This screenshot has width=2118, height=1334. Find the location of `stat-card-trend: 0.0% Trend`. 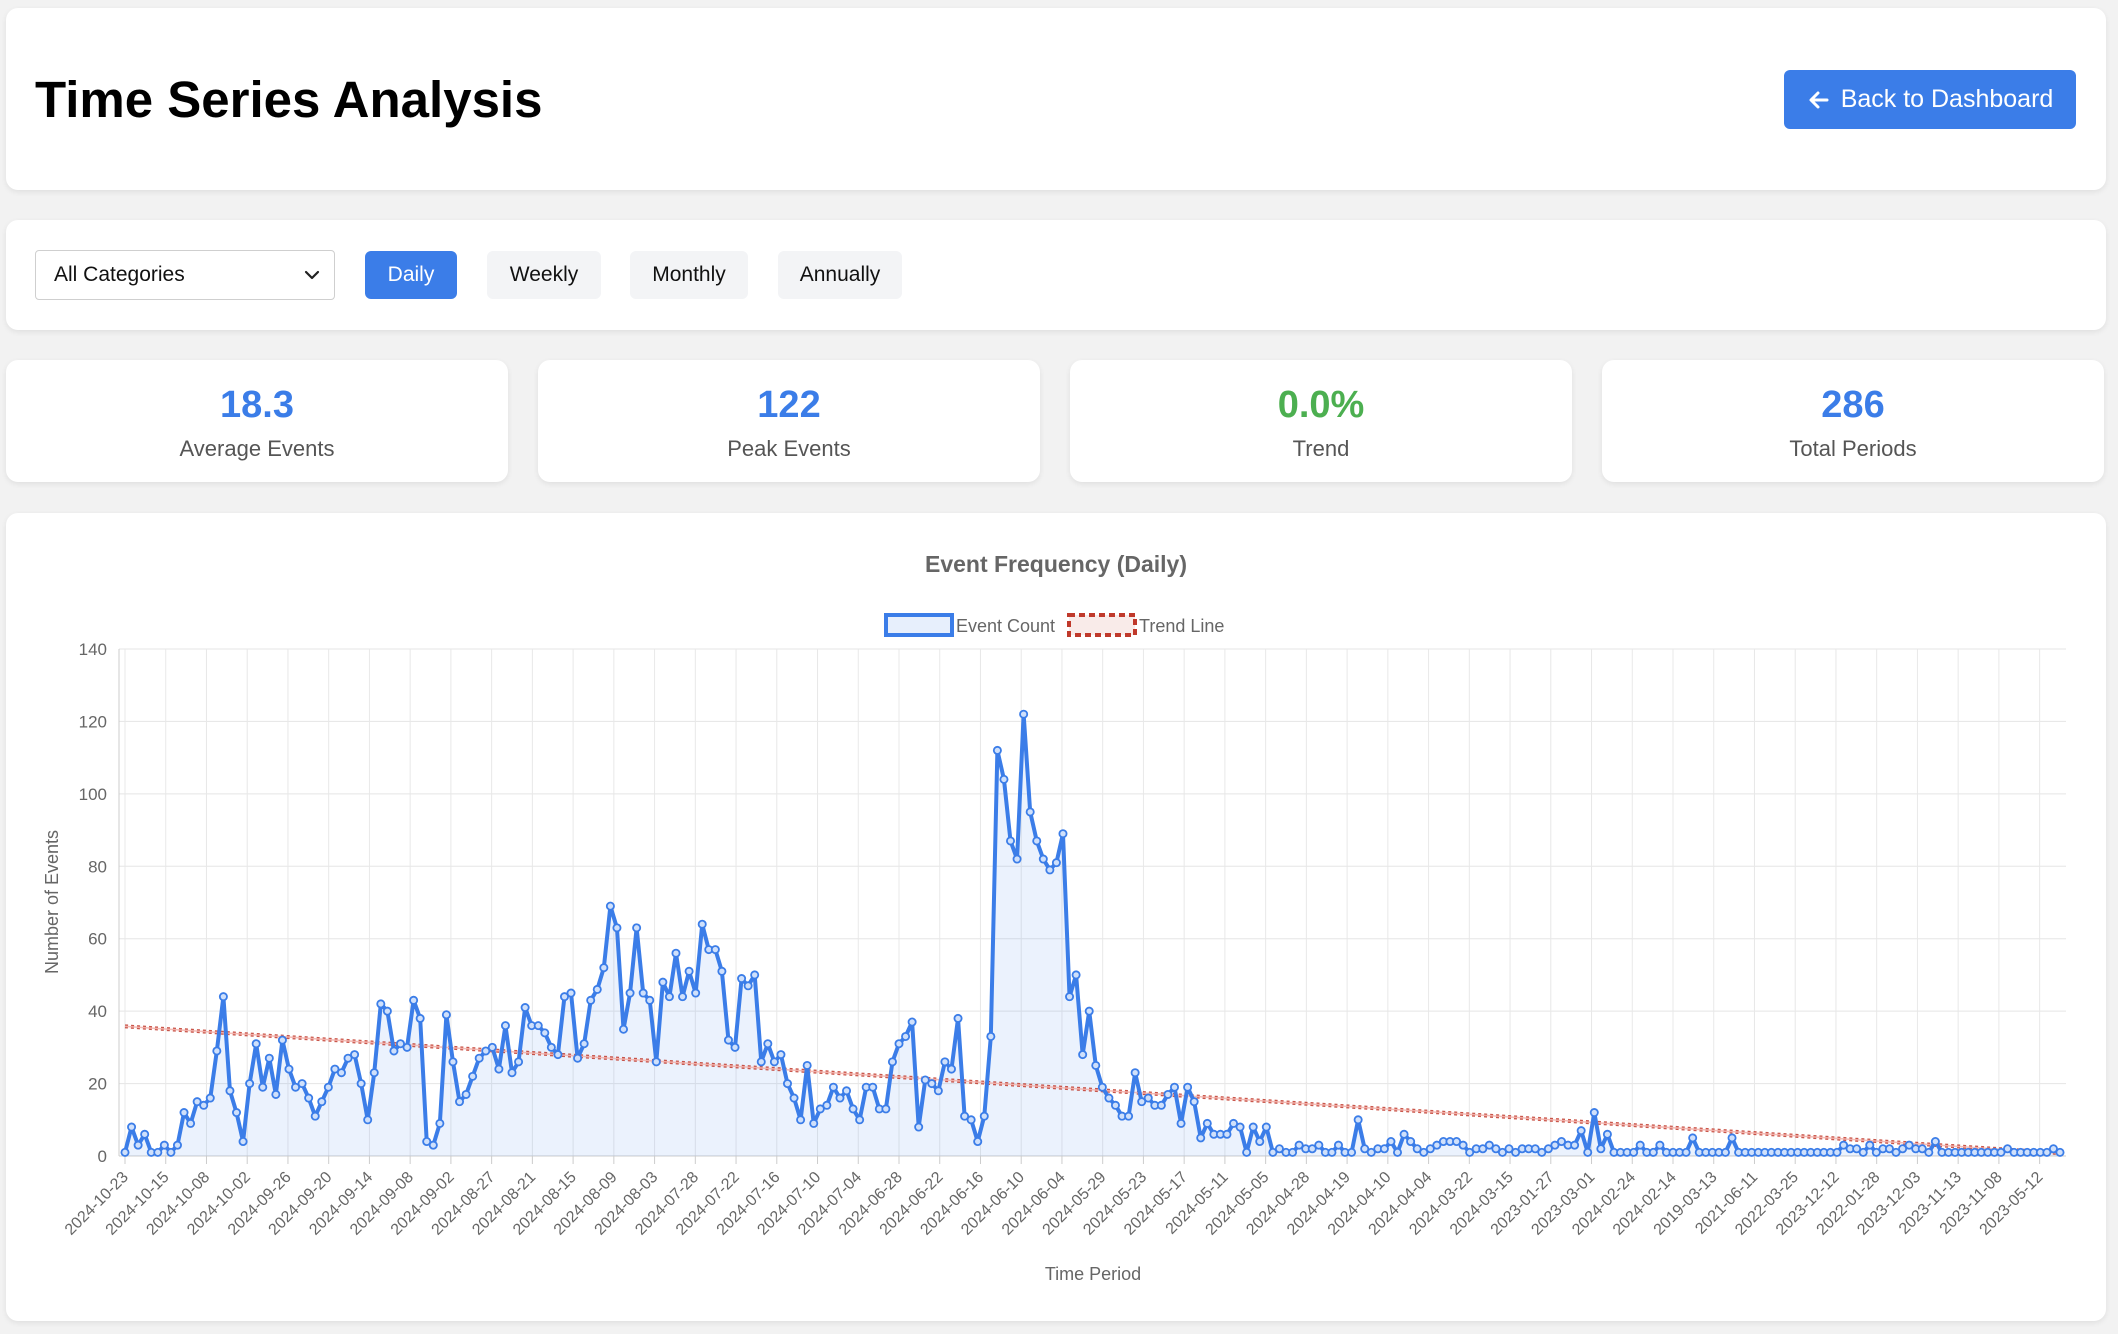

stat-card-trend: 0.0% Trend is located at coordinates (1321, 421).